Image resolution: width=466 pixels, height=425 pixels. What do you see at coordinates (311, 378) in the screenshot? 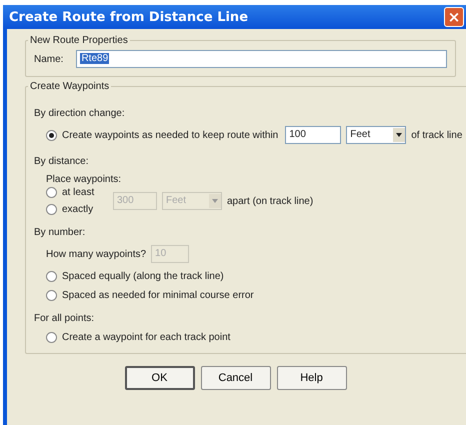
I see `dialog-button: Help` at bounding box center [311, 378].